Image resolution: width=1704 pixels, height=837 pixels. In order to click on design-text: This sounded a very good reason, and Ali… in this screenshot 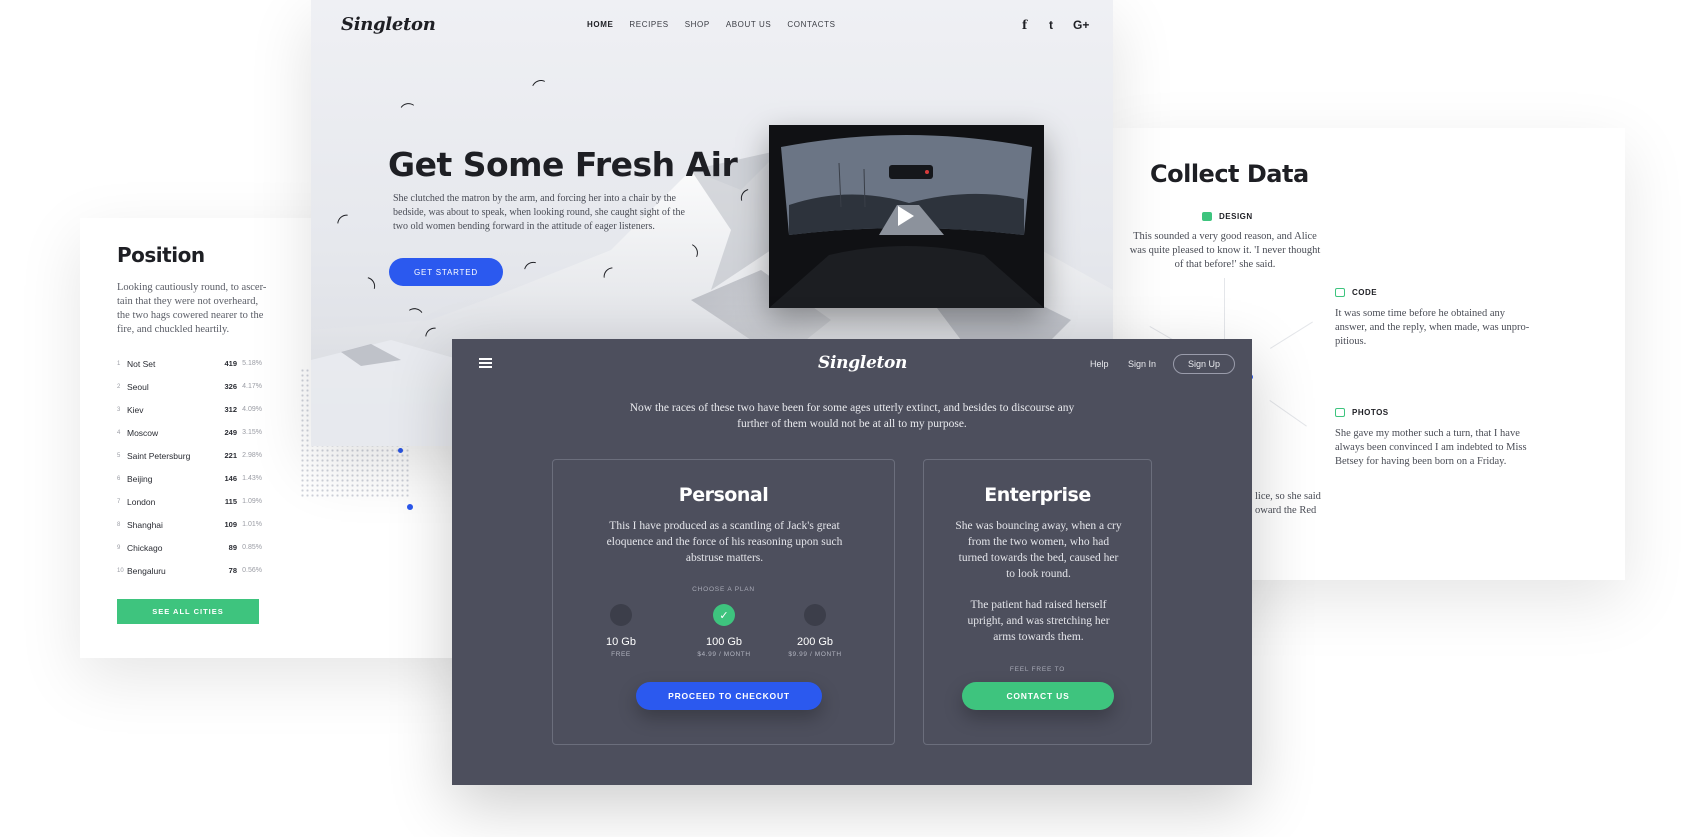, I will do `click(1225, 250)`.